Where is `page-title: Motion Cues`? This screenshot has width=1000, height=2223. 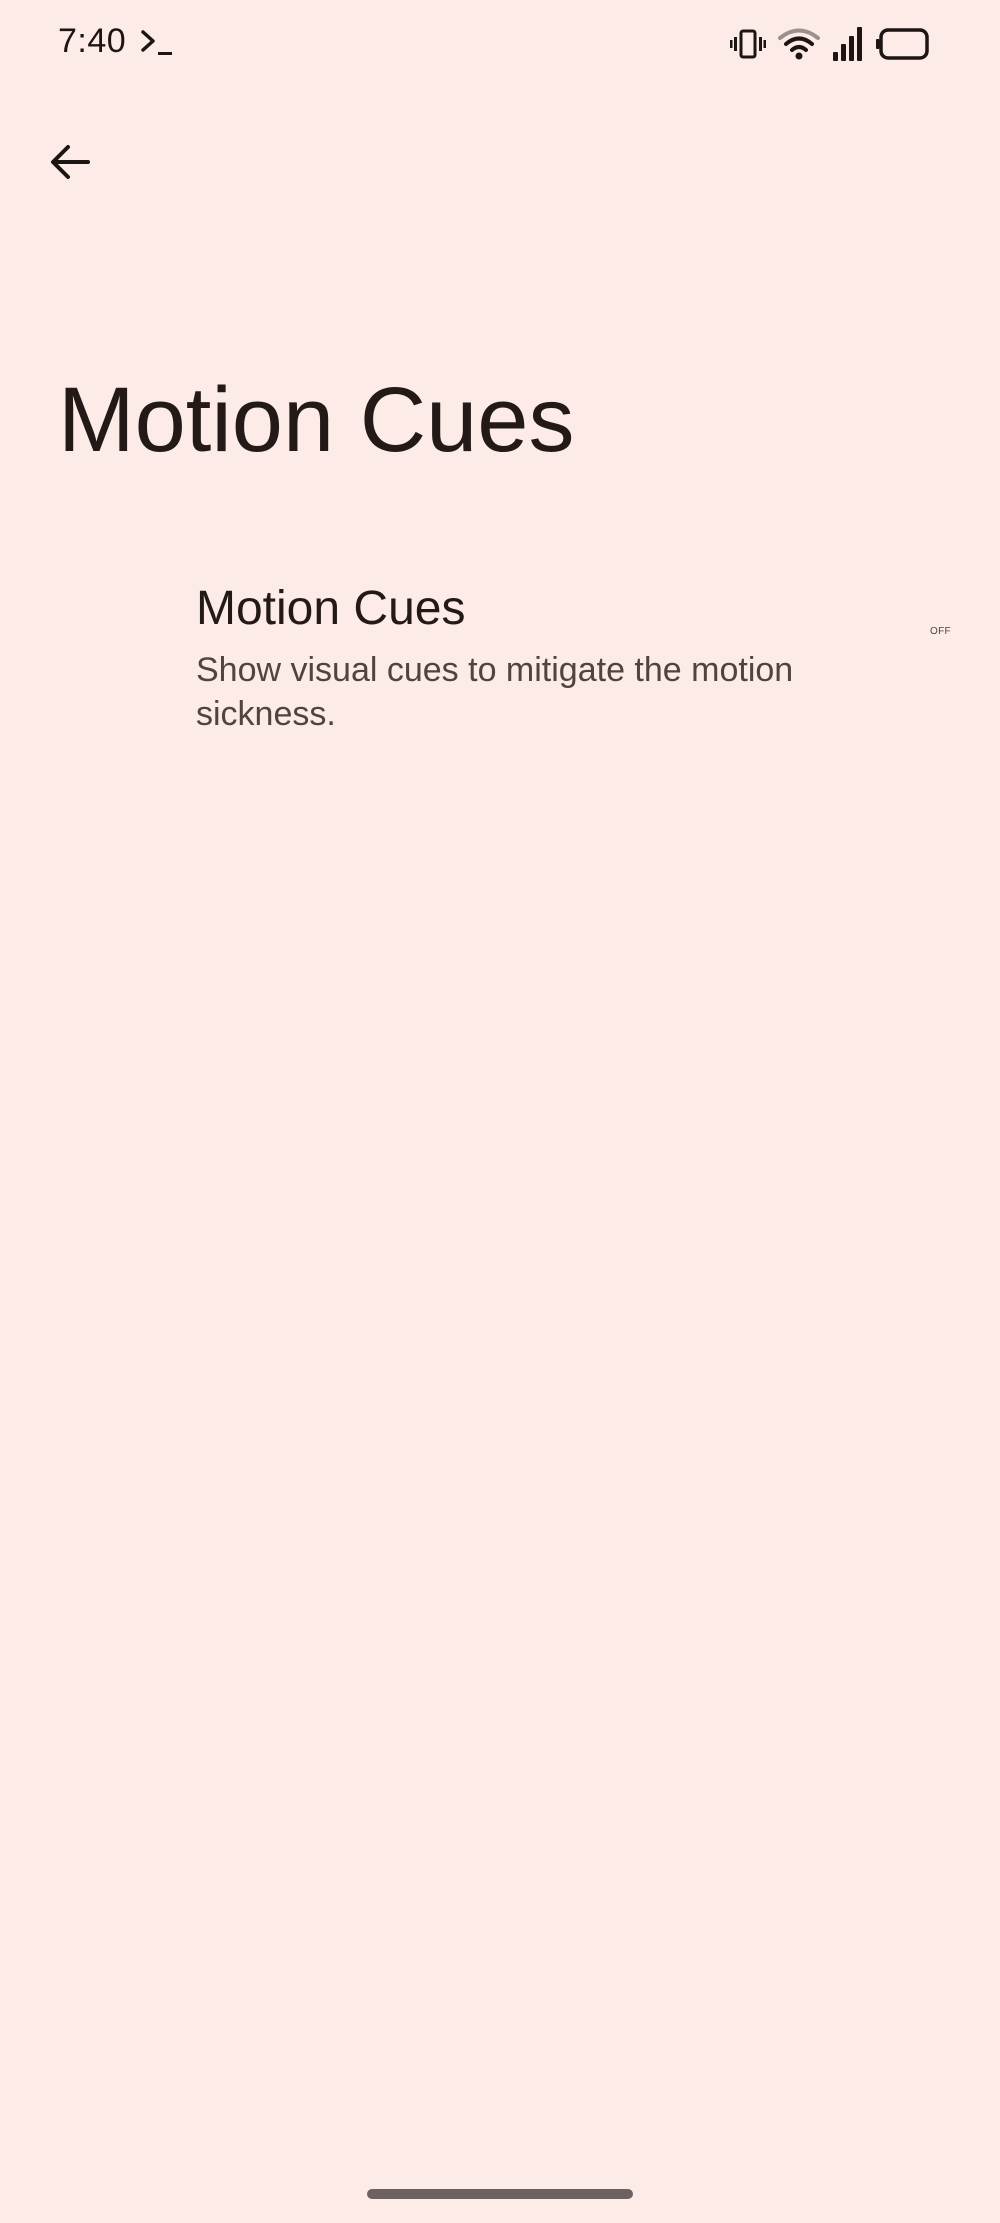 page-title: Motion Cues is located at coordinates (316, 420).